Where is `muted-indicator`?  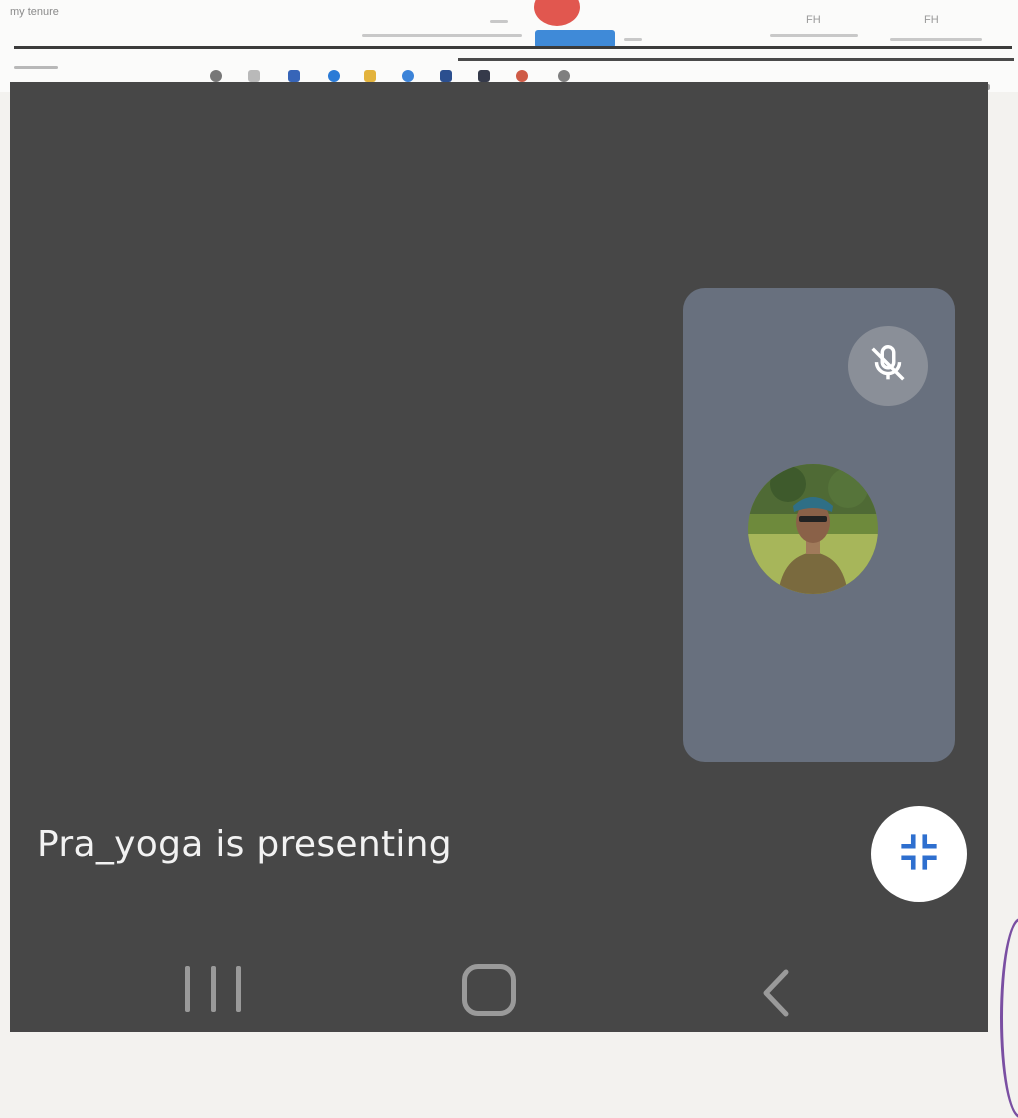
muted-indicator is located at coordinates (888, 366).